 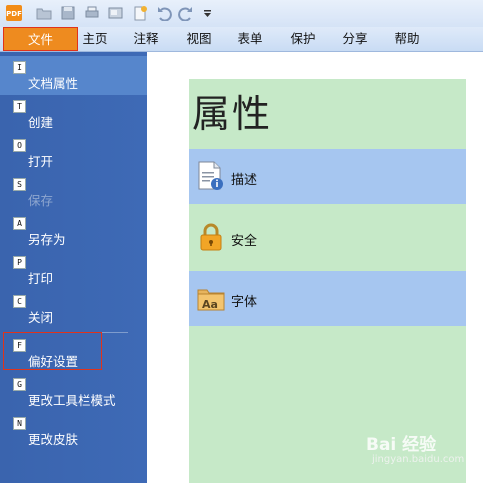 I want to click on menu-item-save-as: A 另存为, so click(x=73, y=231).